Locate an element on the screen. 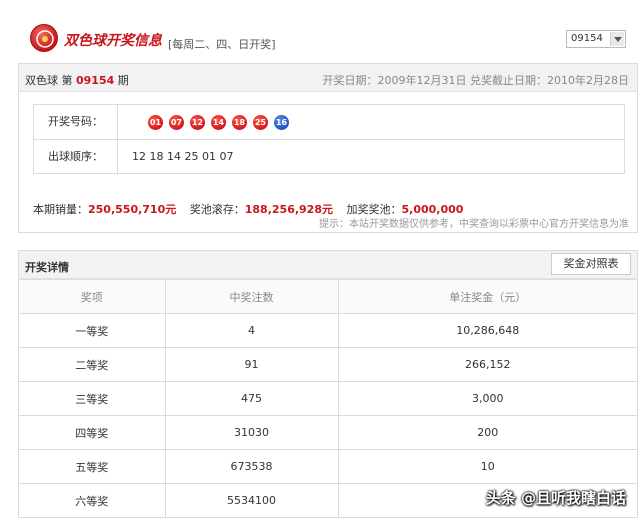 The height and width of the screenshot is (518, 640). draw-order-row: 出球顺序： 12 18 14 25 01 07 is located at coordinates (329, 157).